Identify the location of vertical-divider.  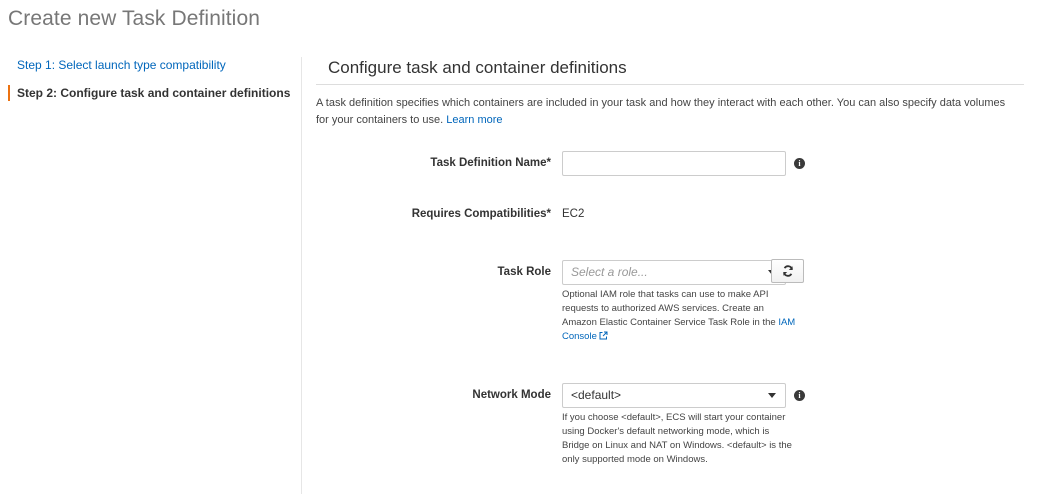
(301, 275).